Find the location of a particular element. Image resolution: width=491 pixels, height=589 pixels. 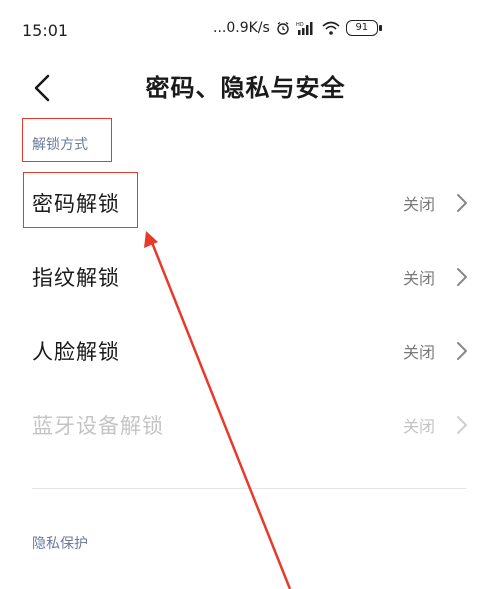

section-label-privacy: 隐私保护 is located at coordinates (60, 544).